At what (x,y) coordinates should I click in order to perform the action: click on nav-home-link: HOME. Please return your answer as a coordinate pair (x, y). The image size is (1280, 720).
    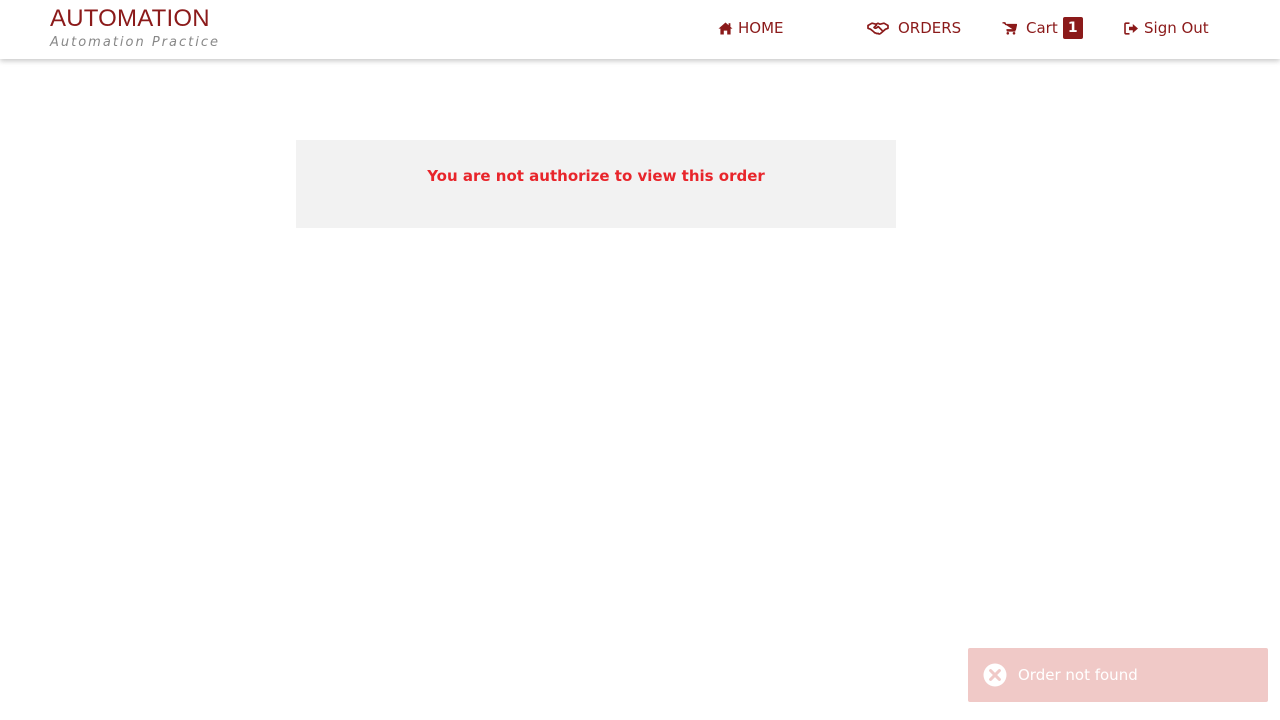
    Looking at the image, I should click on (751, 28).